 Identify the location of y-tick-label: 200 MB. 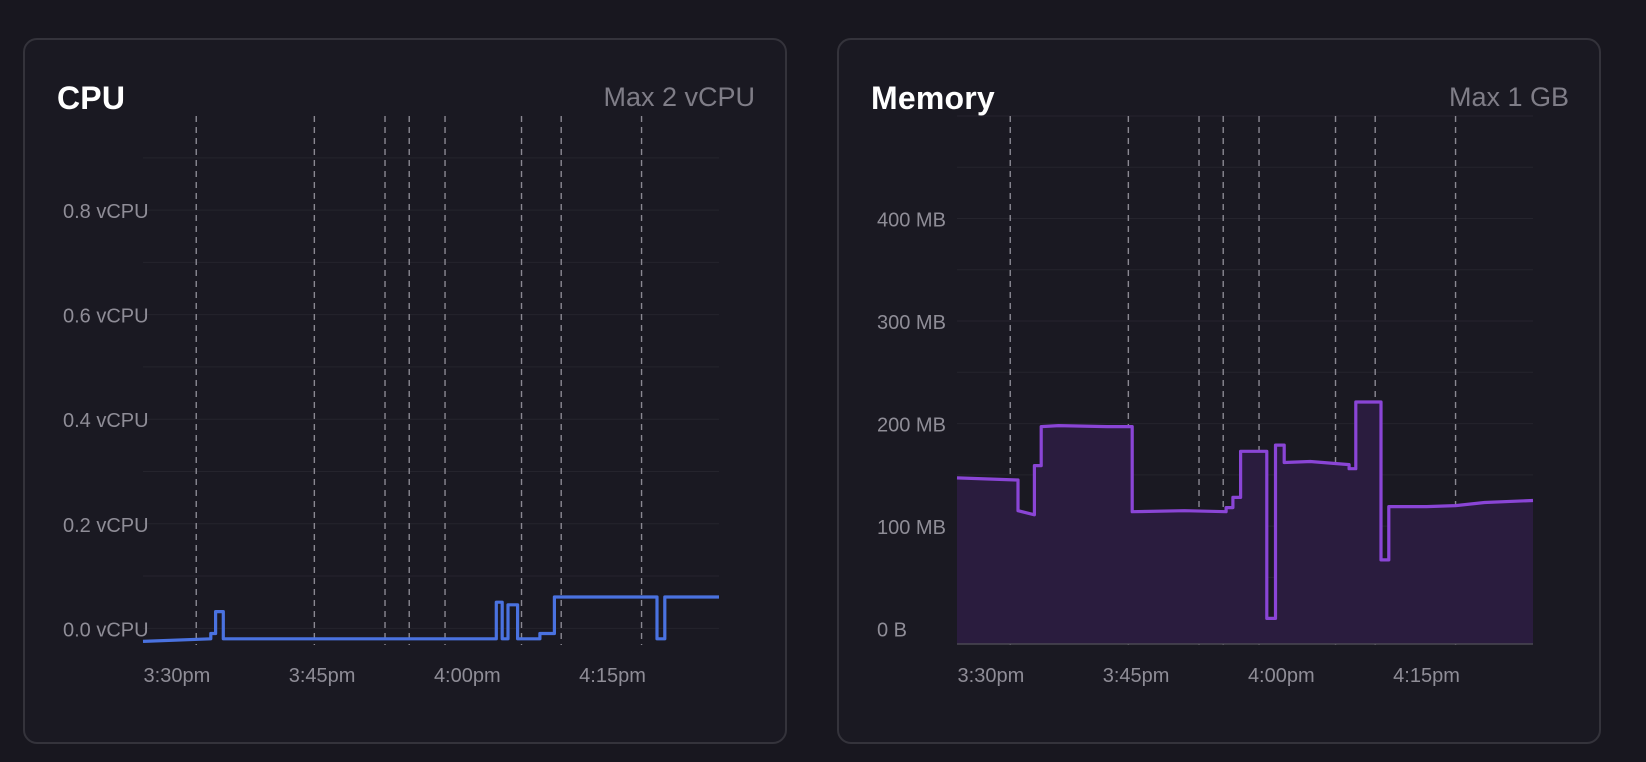
(911, 426).